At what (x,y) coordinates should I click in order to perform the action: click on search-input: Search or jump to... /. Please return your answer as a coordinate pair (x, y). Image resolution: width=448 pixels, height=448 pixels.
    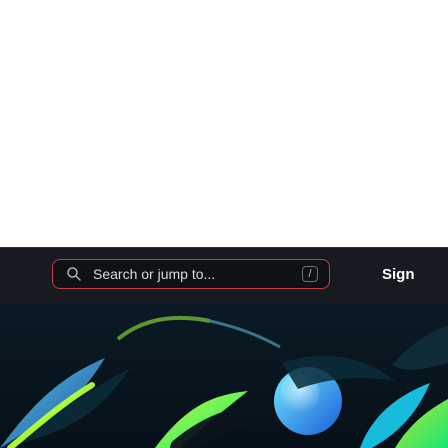
    Looking at the image, I should click on (191, 274).